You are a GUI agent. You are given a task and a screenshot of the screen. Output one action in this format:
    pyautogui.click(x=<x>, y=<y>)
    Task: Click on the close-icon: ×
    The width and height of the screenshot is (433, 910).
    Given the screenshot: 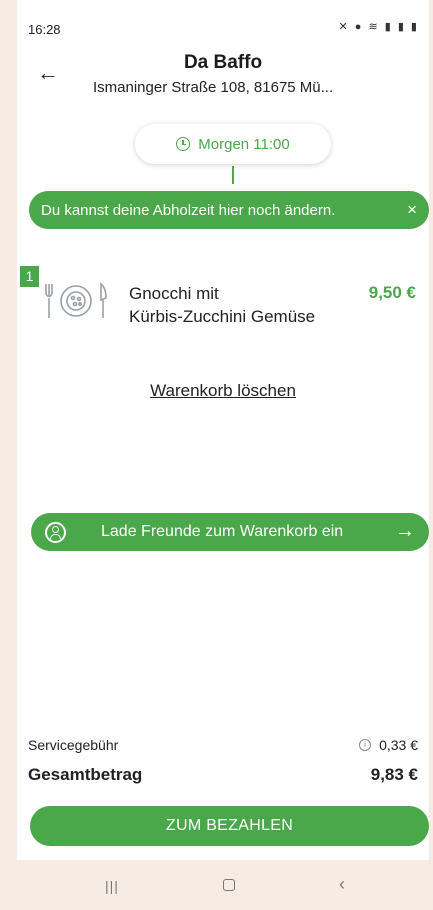 What is the action you would take?
    pyautogui.click(x=412, y=210)
    